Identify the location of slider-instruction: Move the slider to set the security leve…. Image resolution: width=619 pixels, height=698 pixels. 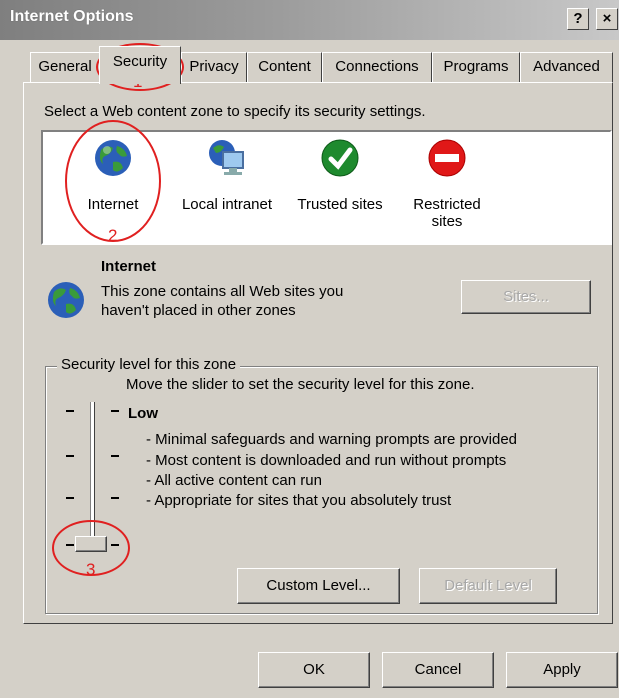
(300, 384).